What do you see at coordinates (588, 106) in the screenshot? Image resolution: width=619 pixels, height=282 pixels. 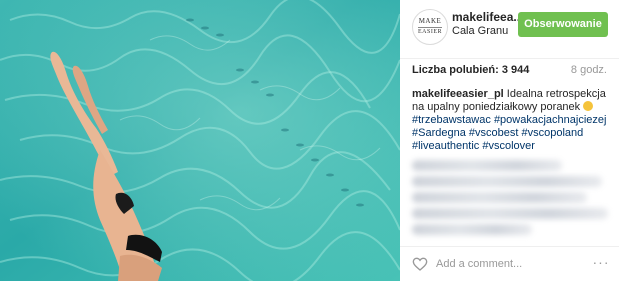 I see `sun-emoji-icon` at bounding box center [588, 106].